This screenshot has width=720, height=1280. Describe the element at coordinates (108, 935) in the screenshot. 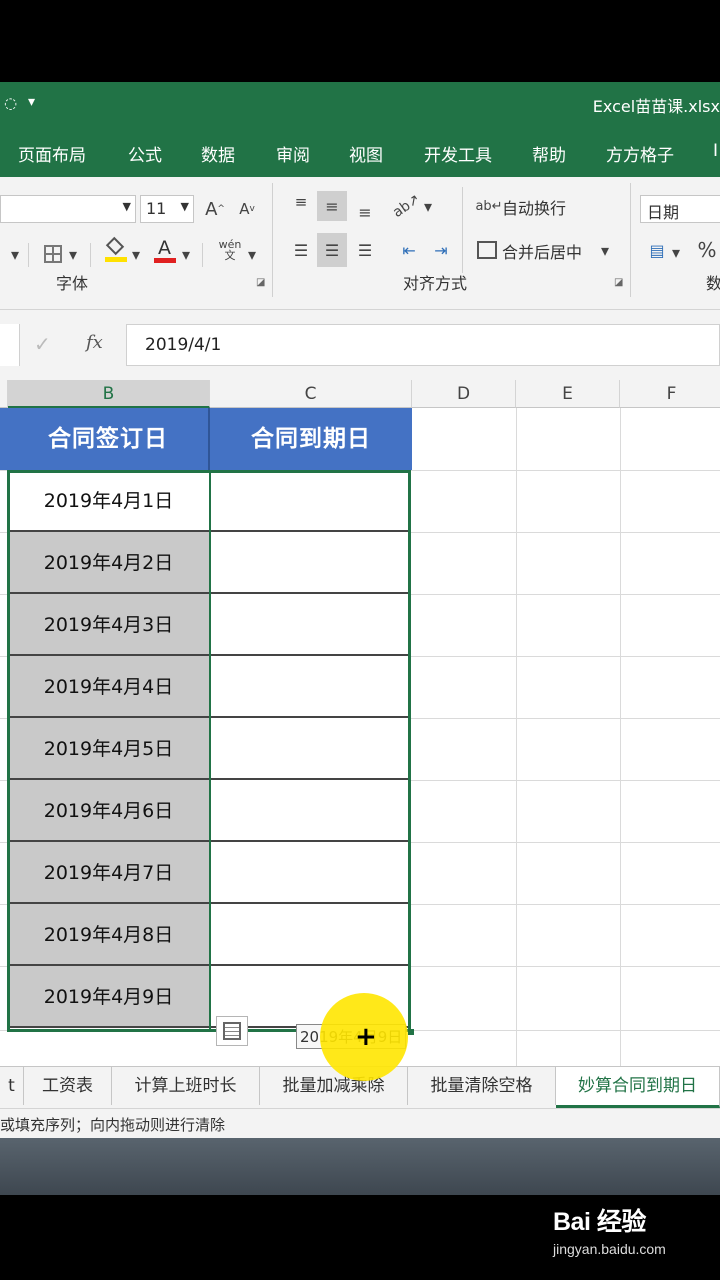

I see `date-cell: 2019年4月8日` at that location.